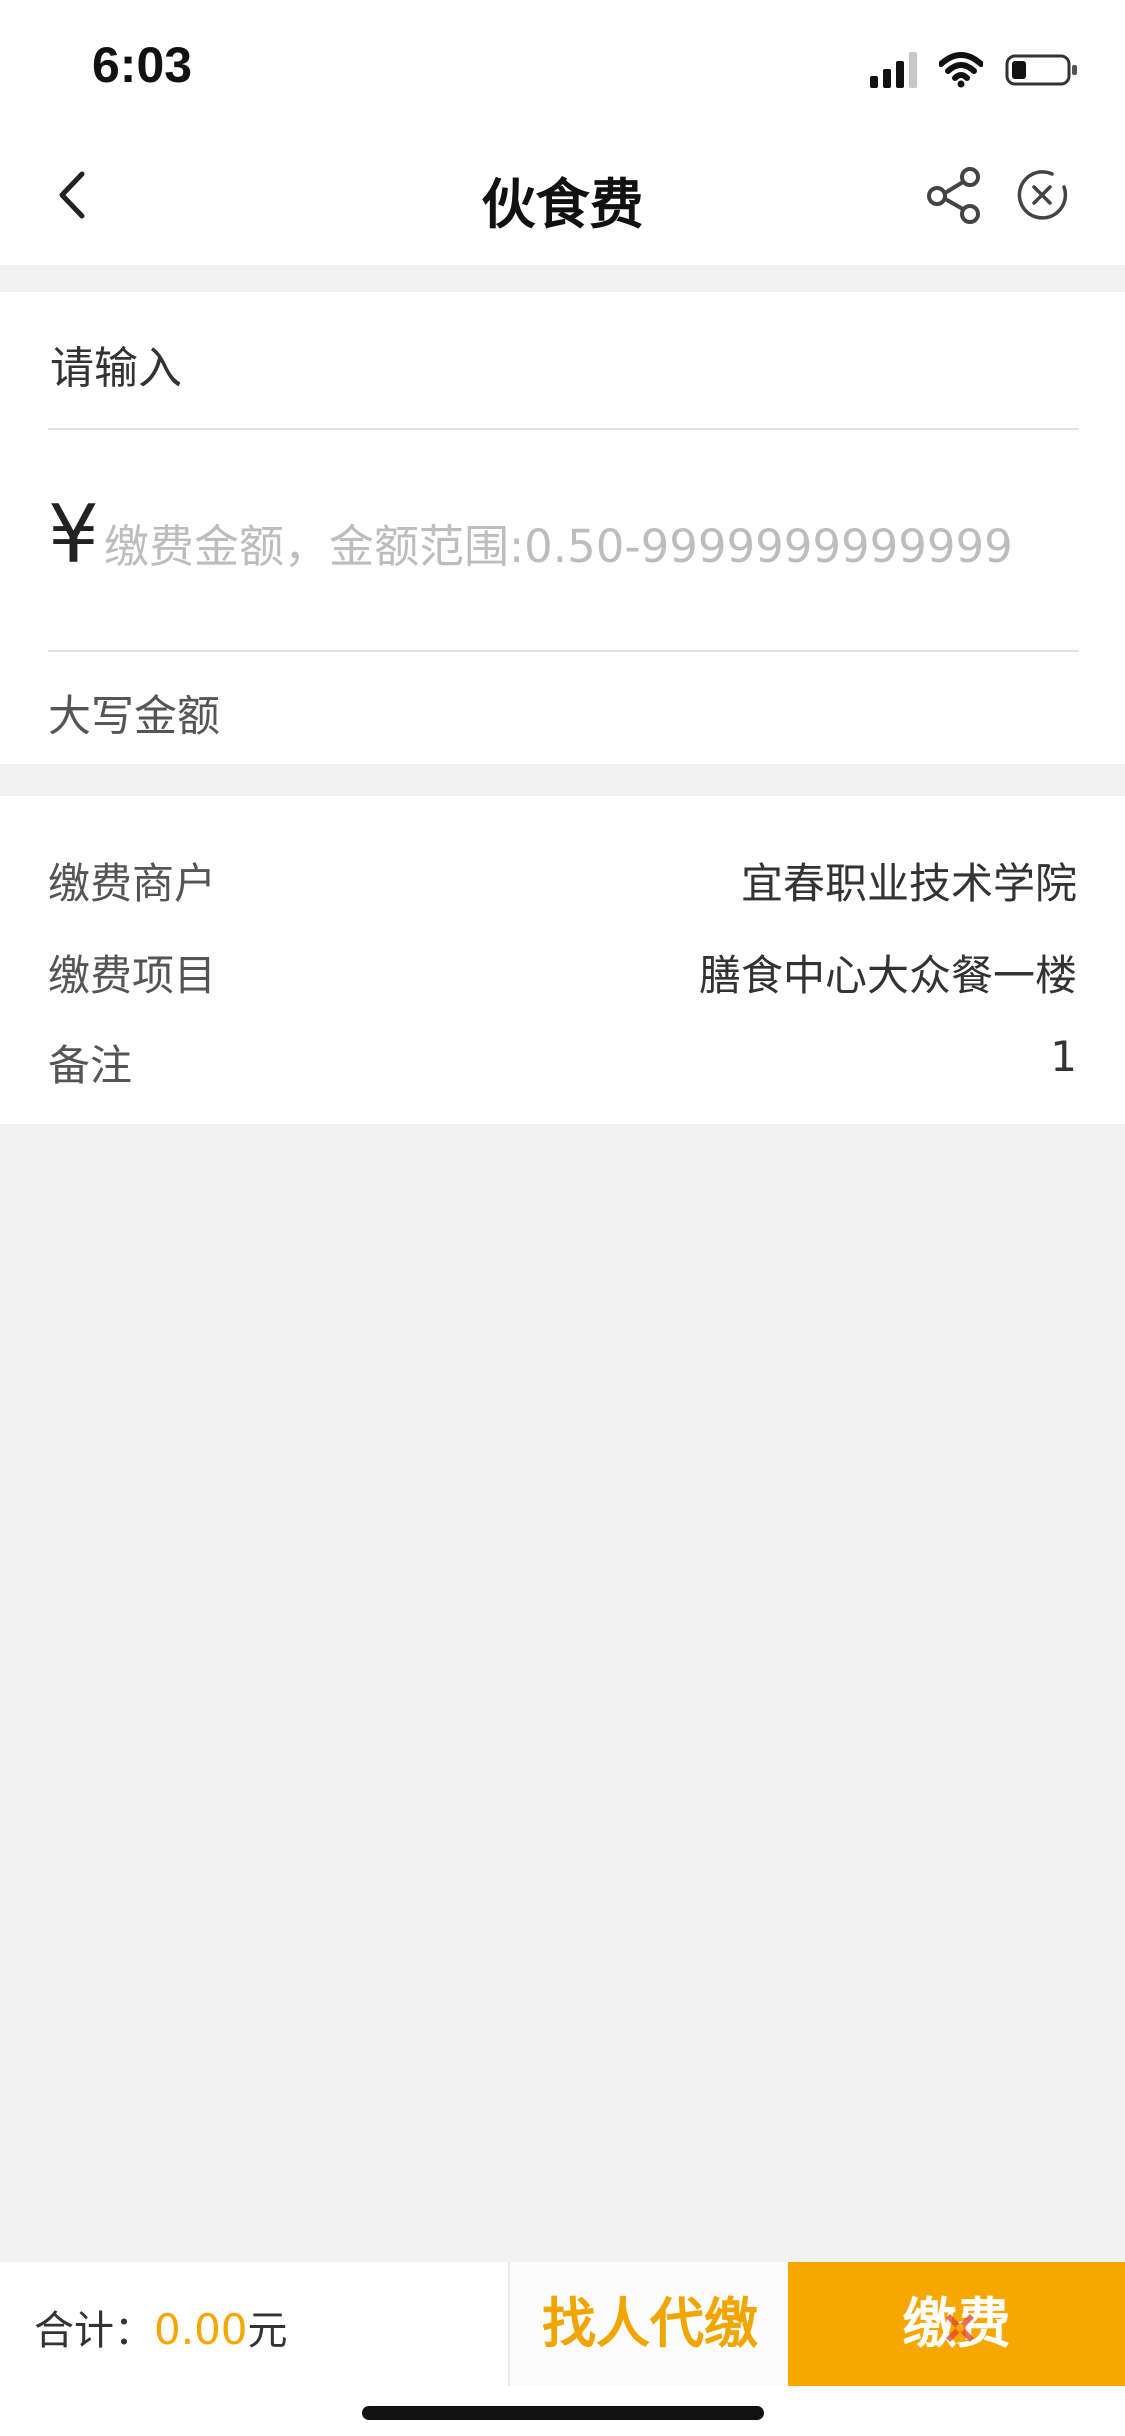 Image resolution: width=1125 pixels, height=2436 pixels. What do you see at coordinates (132, 975) in the screenshot?
I see `item-label: 缴费项目` at bounding box center [132, 975].